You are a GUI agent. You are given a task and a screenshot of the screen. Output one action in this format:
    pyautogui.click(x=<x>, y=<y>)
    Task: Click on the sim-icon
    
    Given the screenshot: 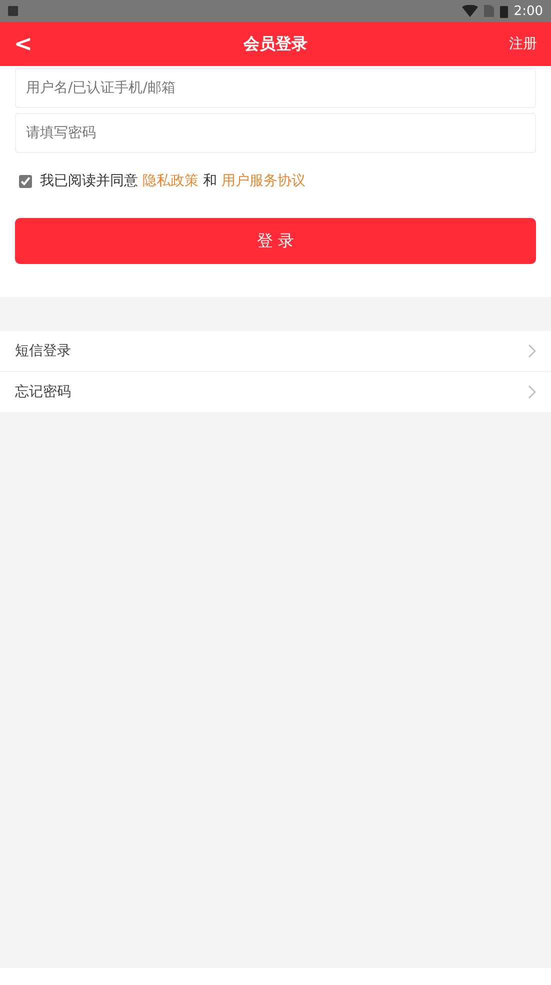 What is the action you would take?
    pyautogui.click(x=489, y=11)
    